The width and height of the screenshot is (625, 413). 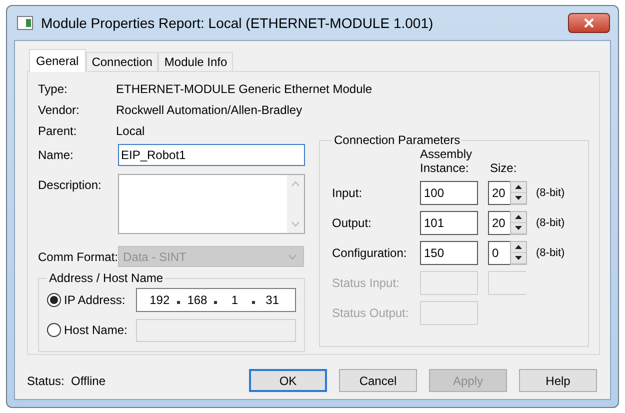 What do you see at coordinates (447, 161) in the screenshot?
I see `column-header: Assembly Instance:` at bounding box center [447, 161].